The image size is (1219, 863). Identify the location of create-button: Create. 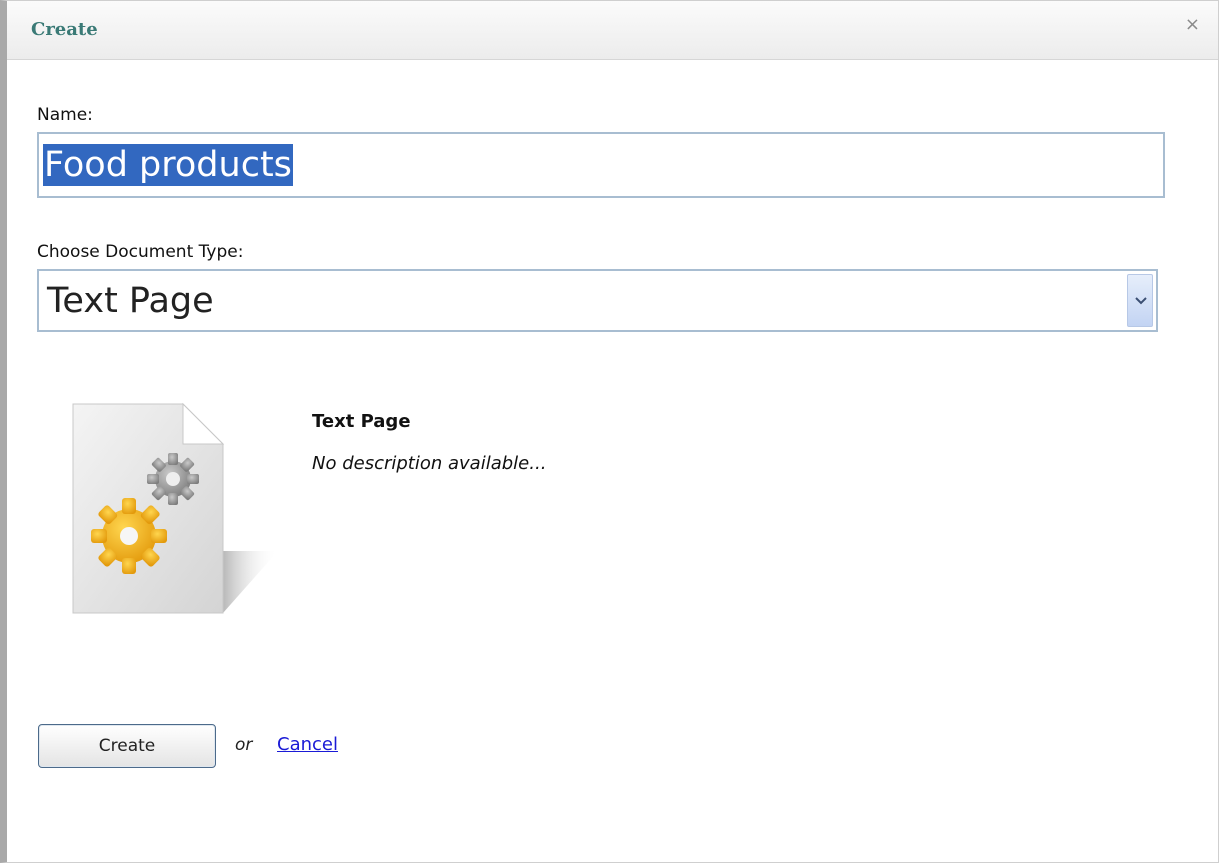
(127, 746).